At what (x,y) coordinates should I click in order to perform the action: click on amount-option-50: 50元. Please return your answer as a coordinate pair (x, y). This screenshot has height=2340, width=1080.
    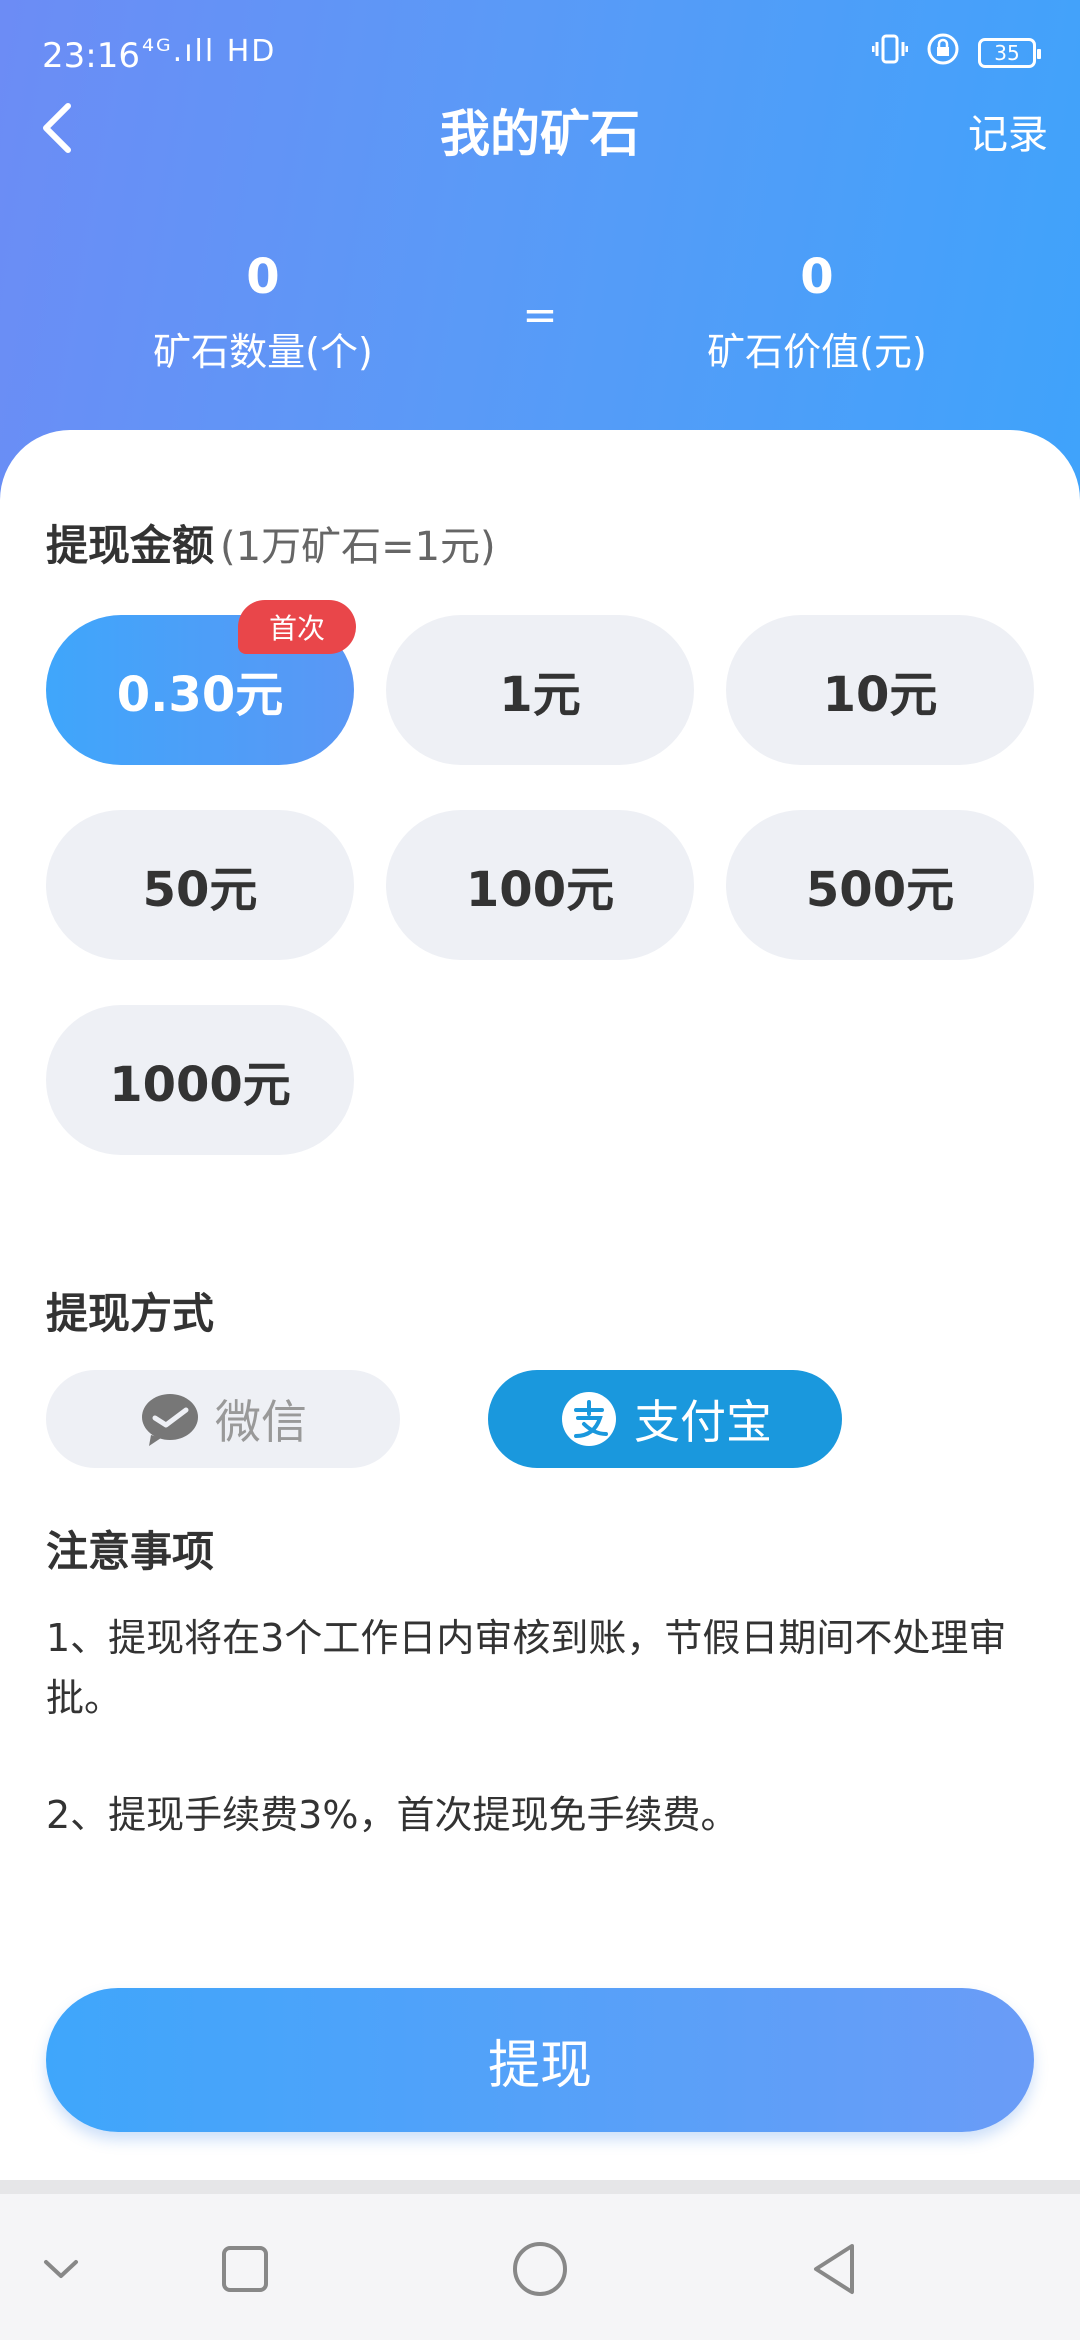
    Looking at the image, I should click on (200, 885).